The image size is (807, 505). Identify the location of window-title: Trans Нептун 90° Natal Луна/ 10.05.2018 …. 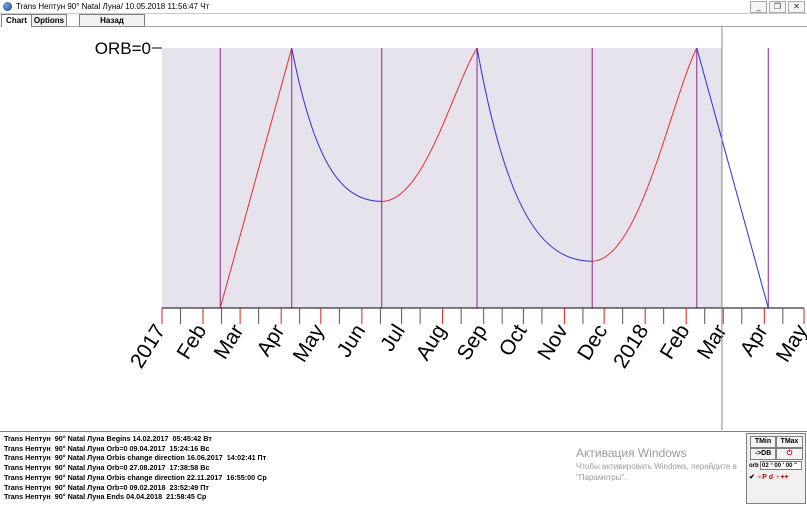
(113, 6).